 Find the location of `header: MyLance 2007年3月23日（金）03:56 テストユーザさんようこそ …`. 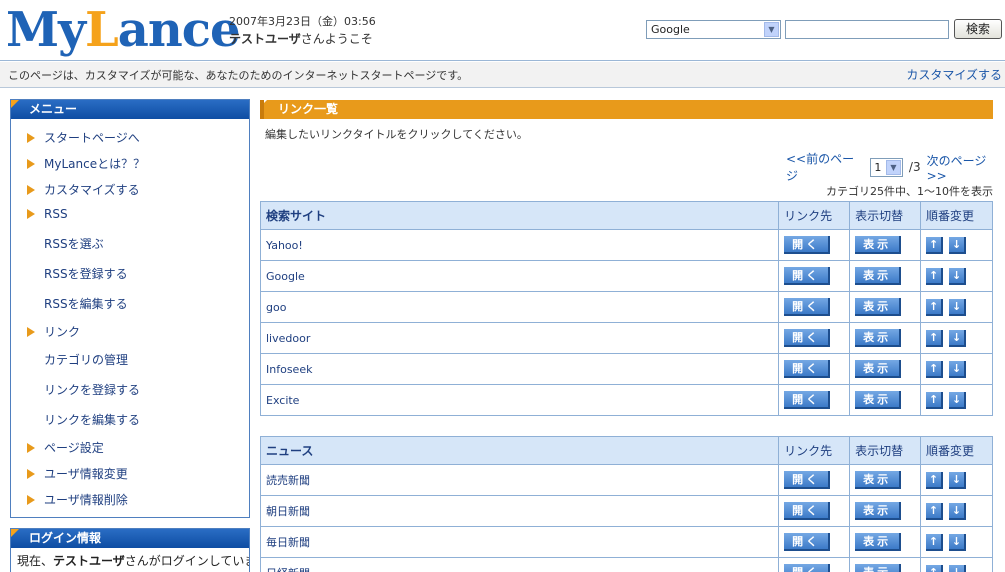

header: MyLance 2007年3月23日（金）03:56 テストユーザさんようこそ … is located at coordinates (502, 30).